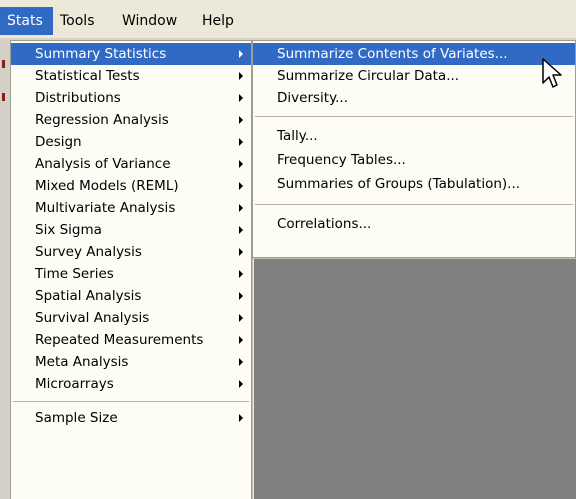  What do you see at coordinates (103, 164) in the screenshot?
I see `menu-item-label: Analysis of Variance` at bounding box center [103, 164].